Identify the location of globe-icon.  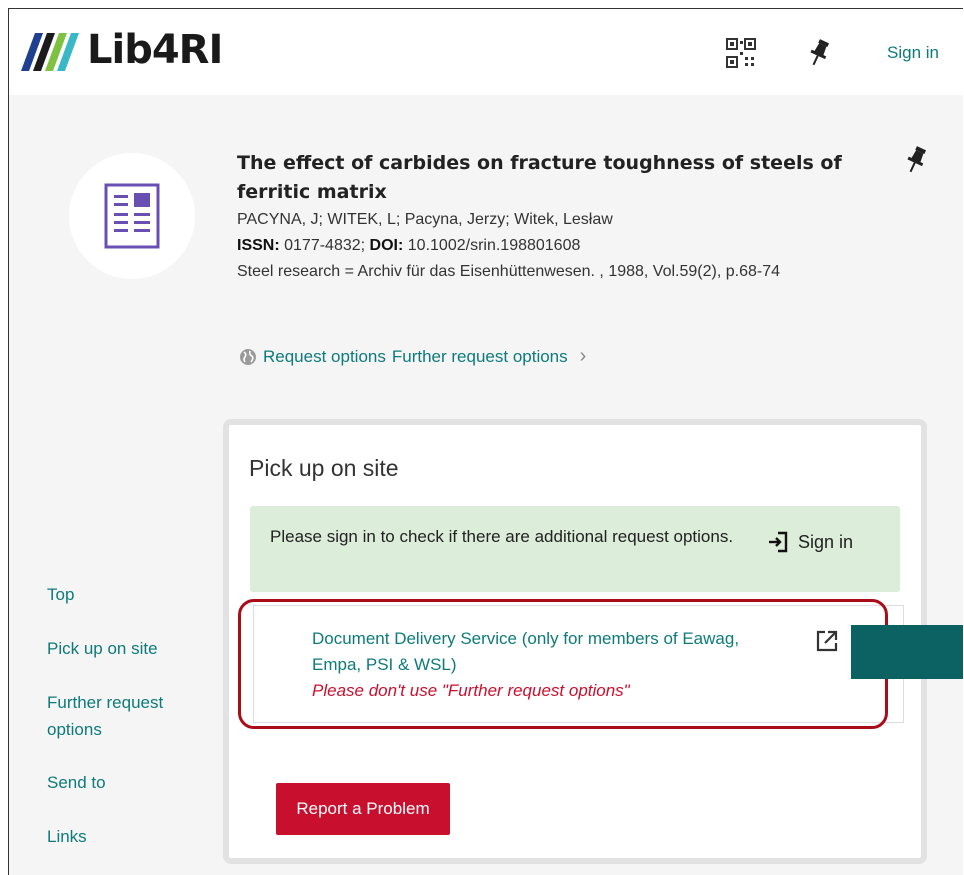
(248, 356).